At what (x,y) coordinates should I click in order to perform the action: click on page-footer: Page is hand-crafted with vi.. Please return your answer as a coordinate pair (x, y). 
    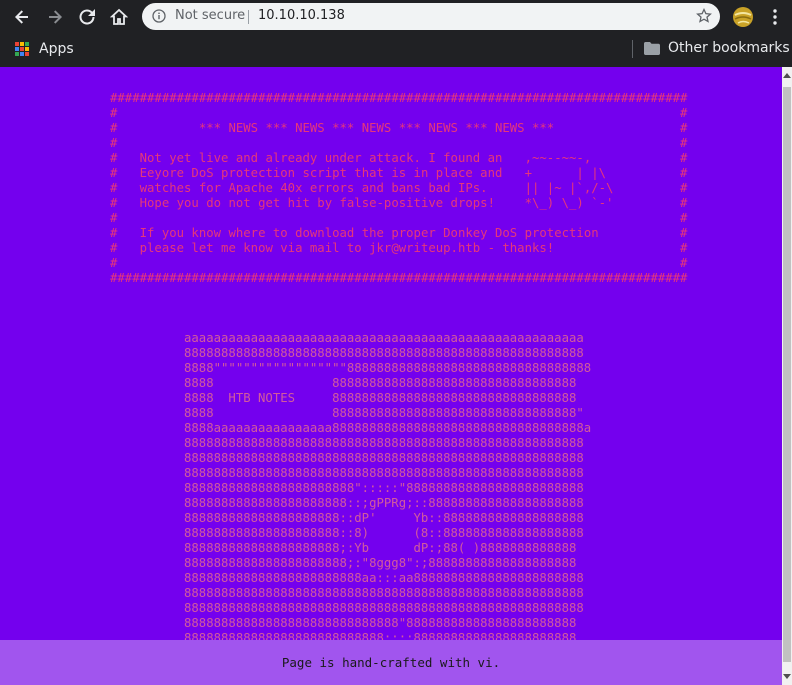
    Looking at the image, I should click on (391, 662).